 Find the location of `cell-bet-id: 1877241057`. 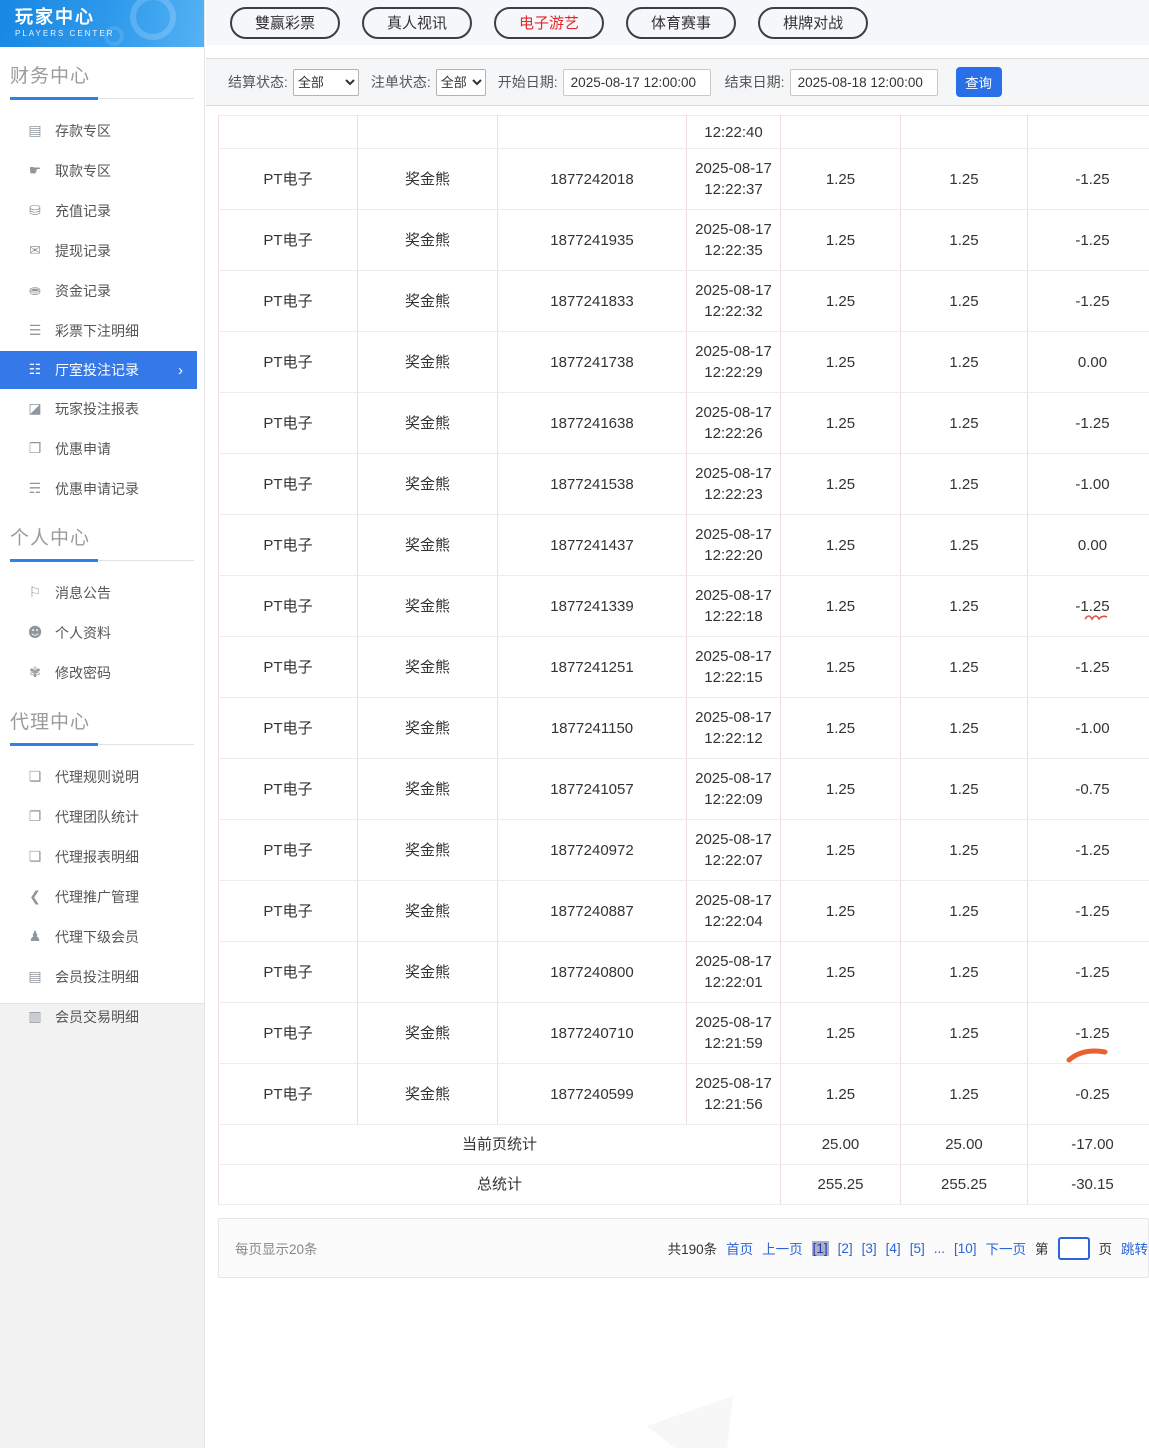

cell-bet-id: 1877241057 is located at coordinates (592, 789).